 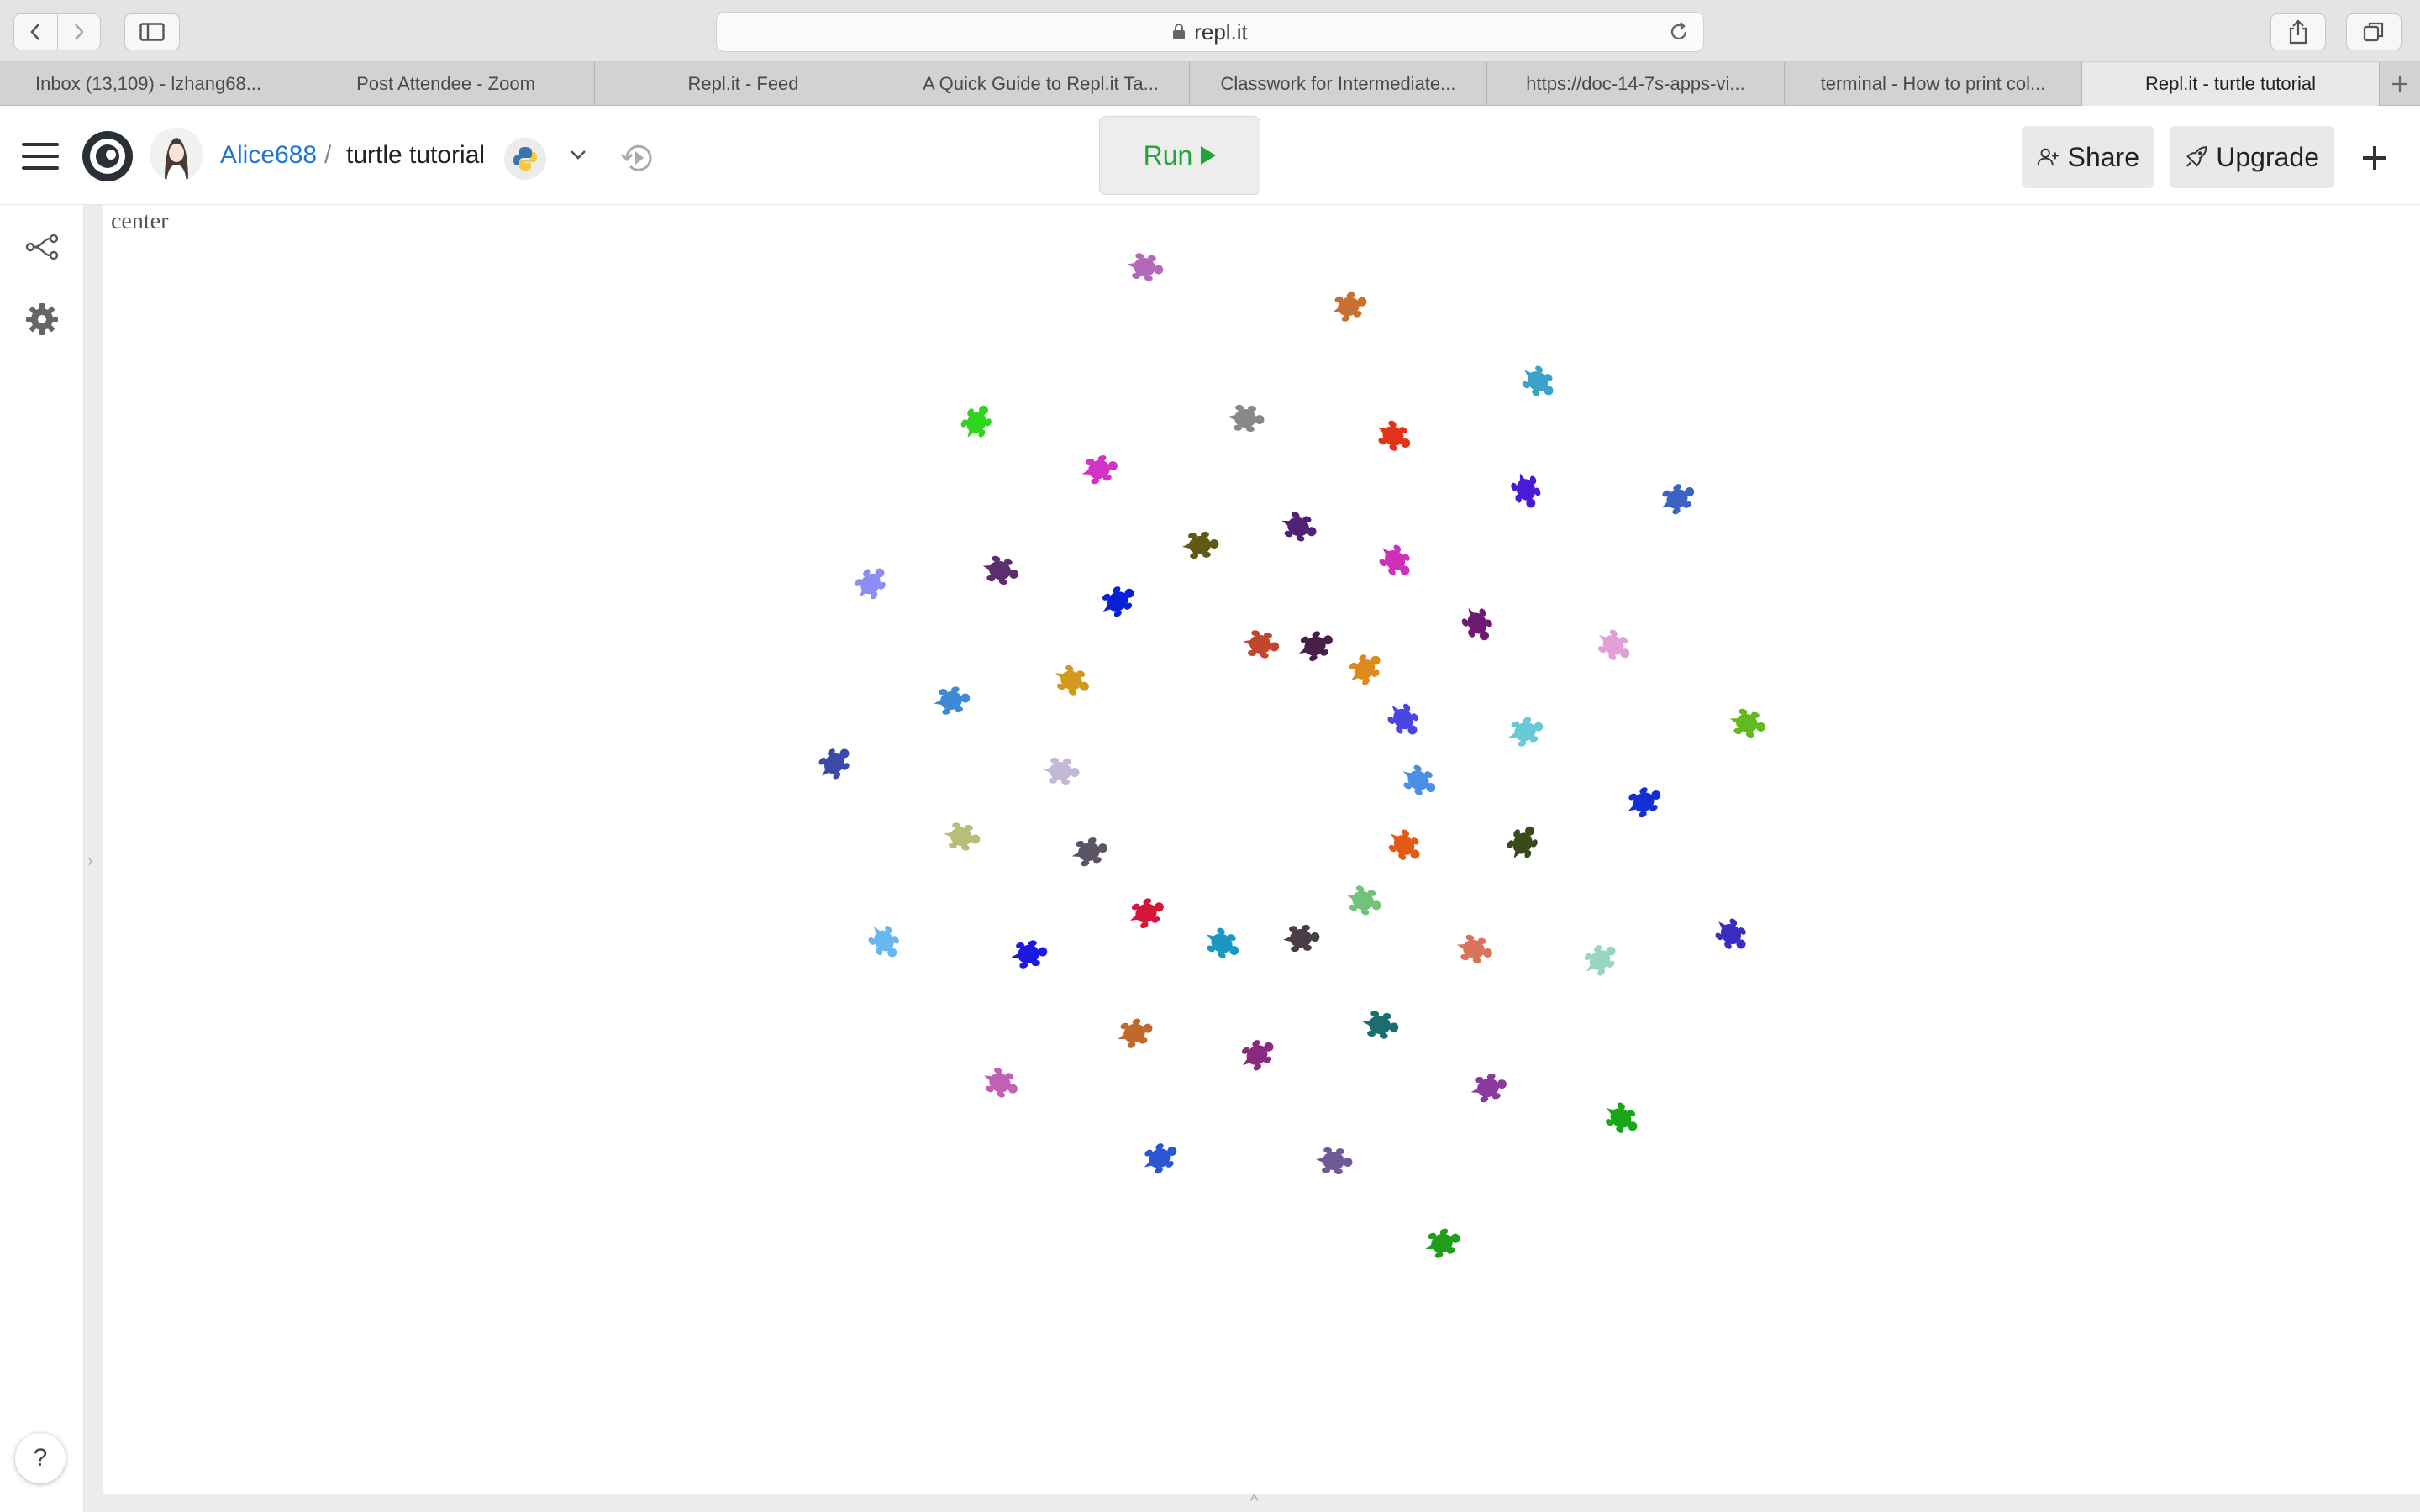 I want to click on browser-tab: Repl.it - Feed, so click(x=743, y=84).